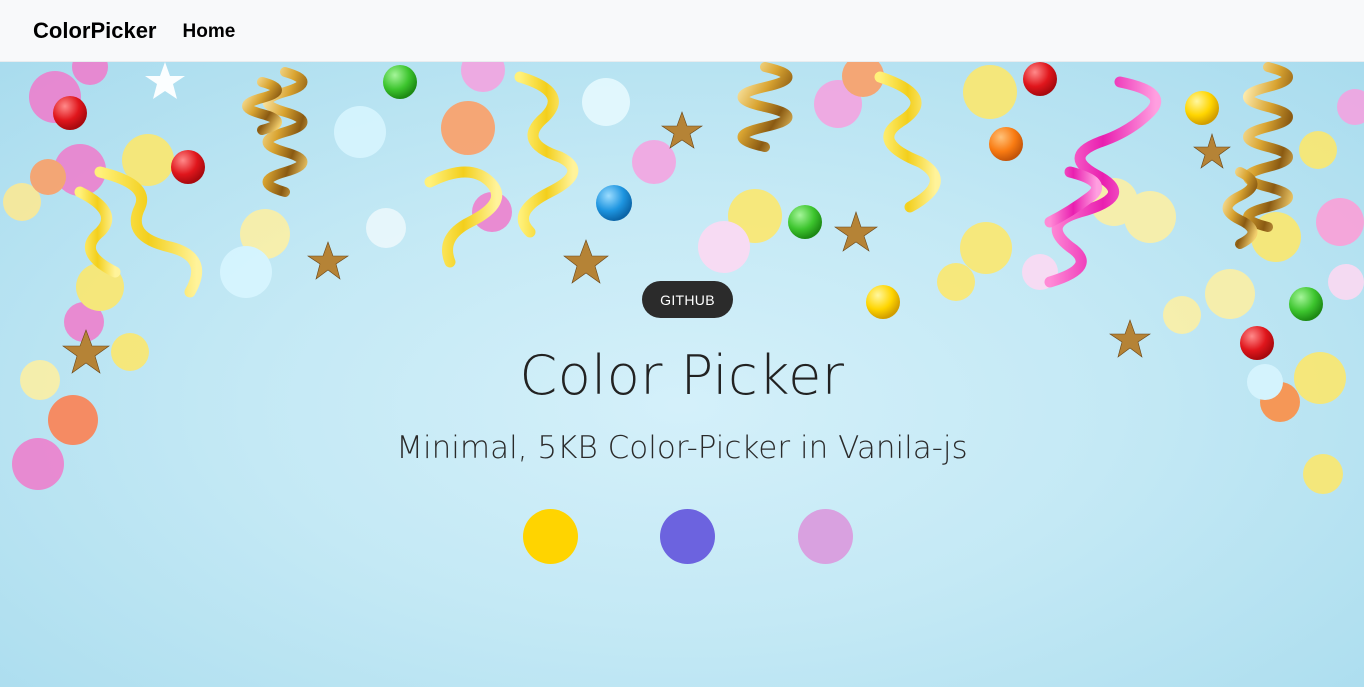  I want to click on github-button: GITHUB, so click(687, 299).